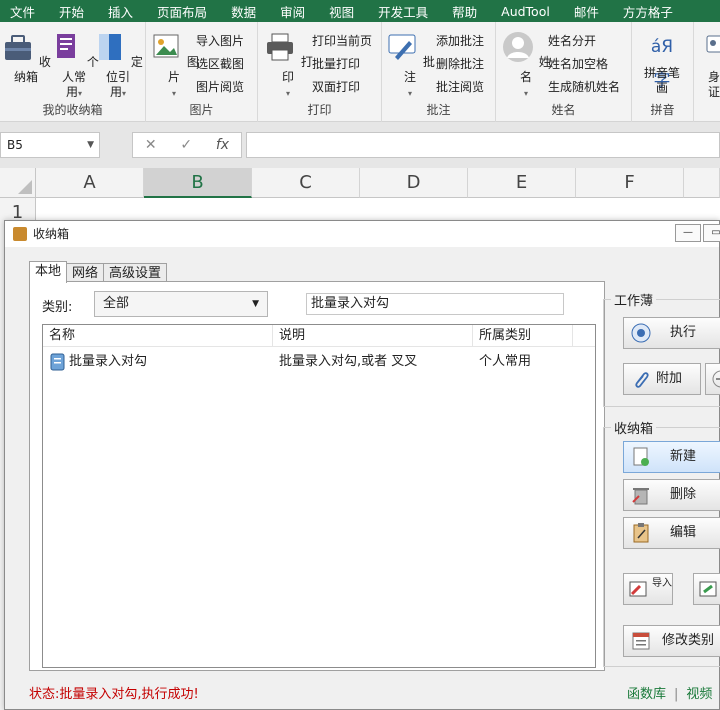 The width and height of the screenshot is (720, 710). I want to click on footer-links: 函数库 | 视频, so click(669, 692).